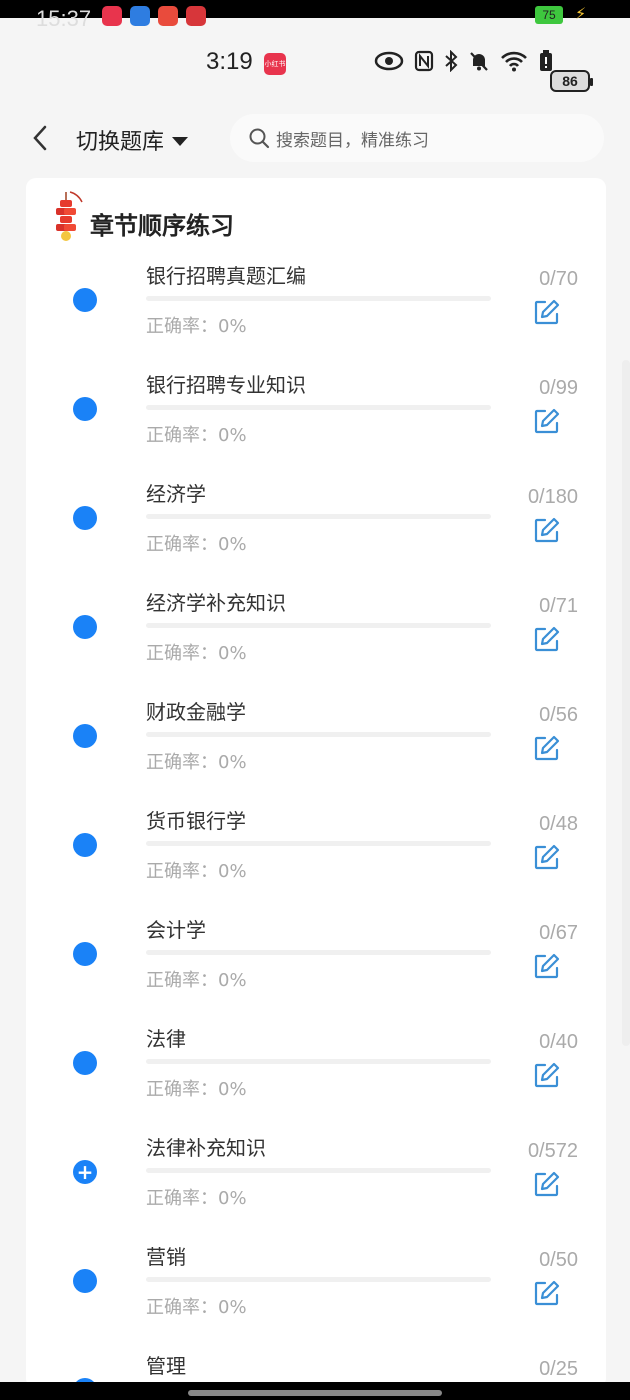 The width and height of the screenshot is (630, 1400). I want to click on back-button, so click(40, 138).